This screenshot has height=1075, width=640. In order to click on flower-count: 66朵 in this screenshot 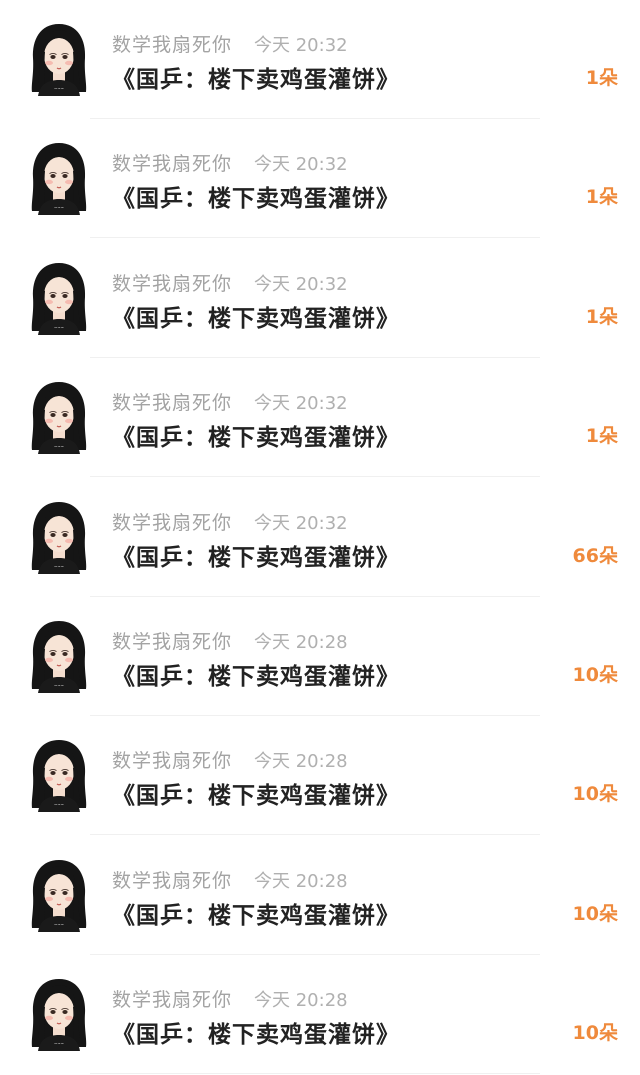, I will do `click(595, 555)`.